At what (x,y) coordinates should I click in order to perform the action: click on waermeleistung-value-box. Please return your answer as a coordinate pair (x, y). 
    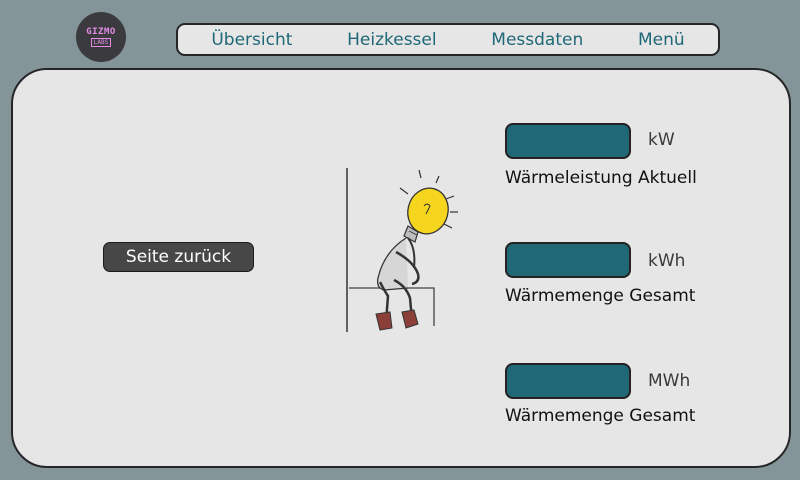
    Looking at the image, I should click on (568, 141).